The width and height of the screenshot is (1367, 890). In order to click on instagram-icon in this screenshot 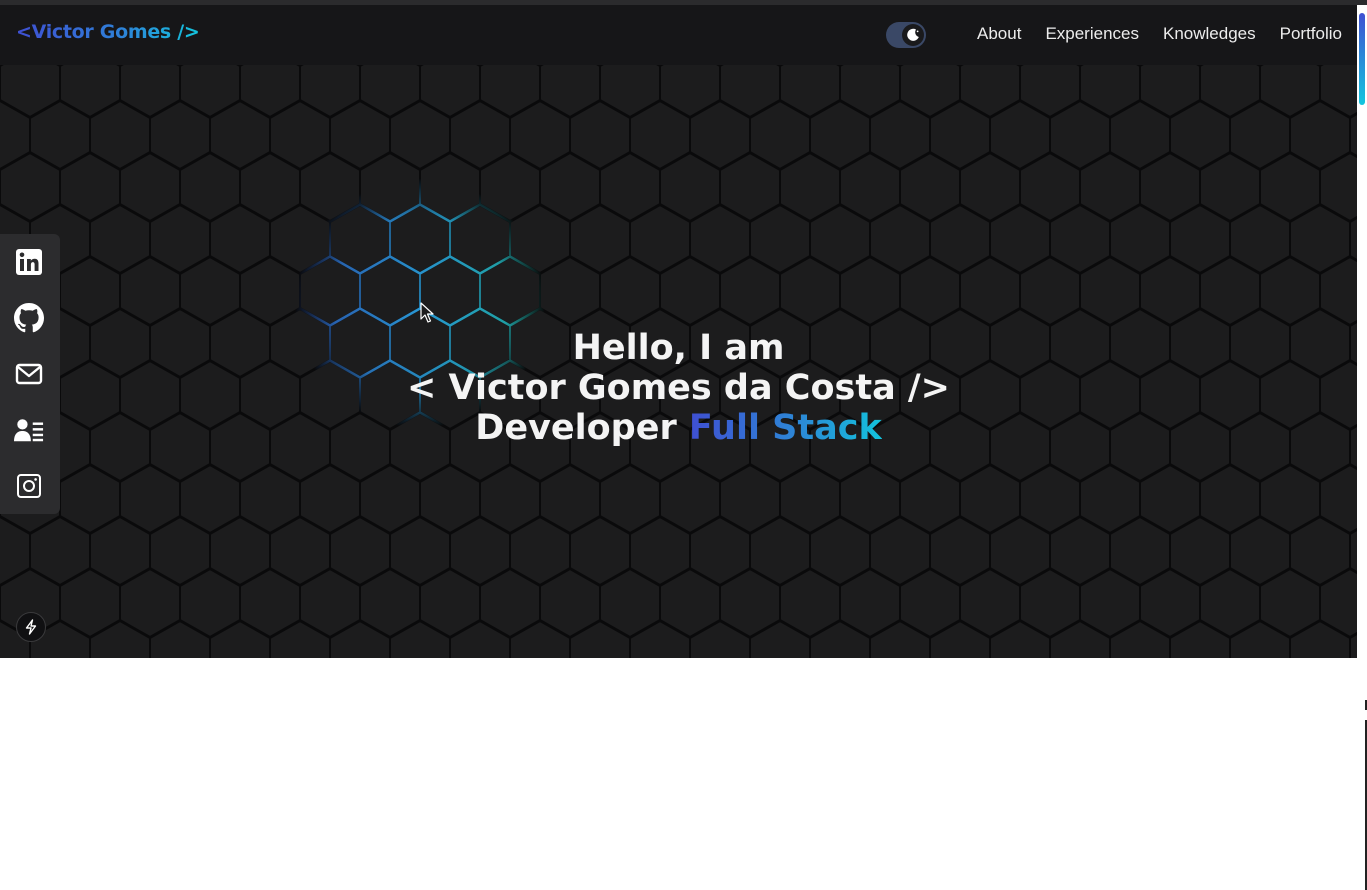, I will do `click(29, 486)`.